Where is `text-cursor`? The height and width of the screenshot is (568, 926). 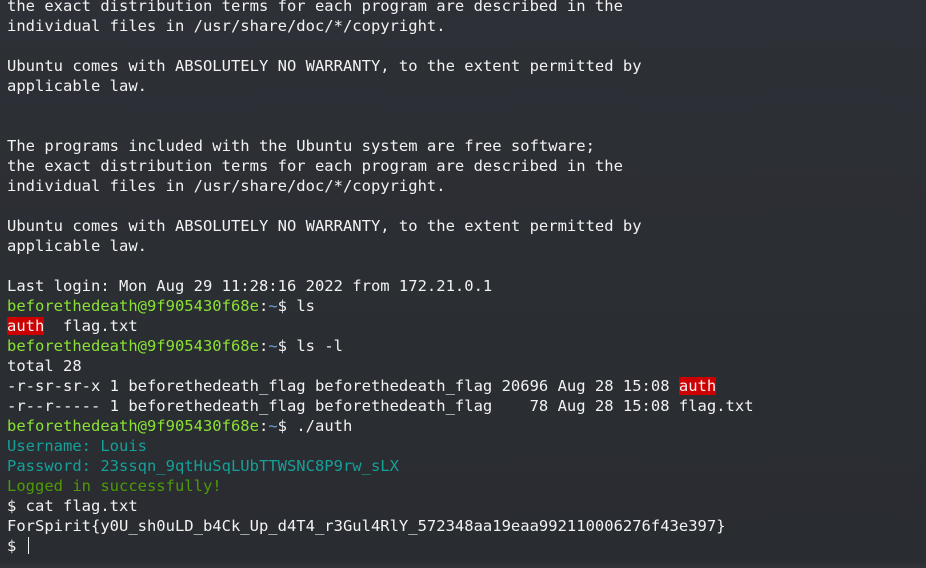 text-cursor is located at coordinates (28, 545).